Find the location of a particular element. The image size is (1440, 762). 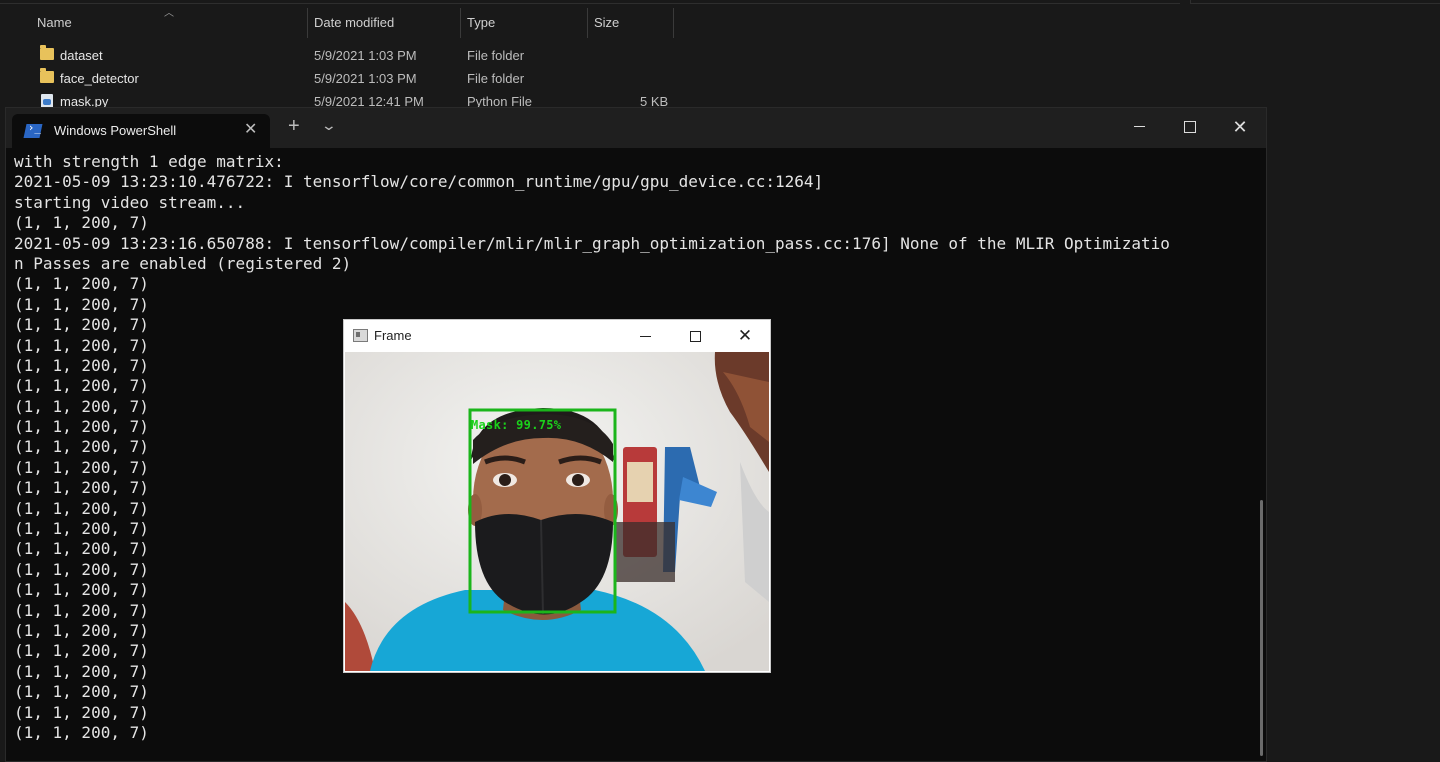

column-header-name: Name is located at coordinates (54, 23).